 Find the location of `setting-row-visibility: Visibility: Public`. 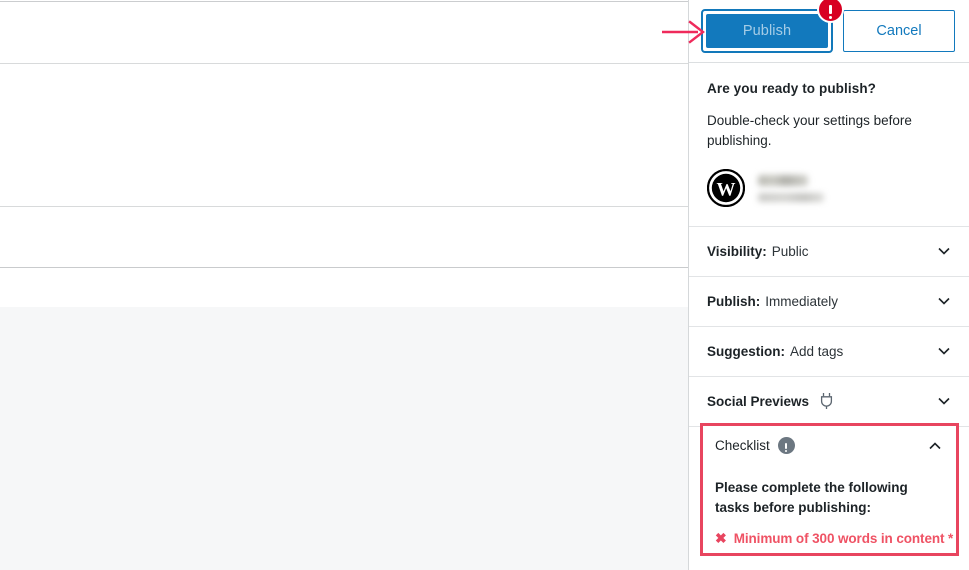

setting-row-visibility: Visibility: Public is located at coordinates (829, 252).